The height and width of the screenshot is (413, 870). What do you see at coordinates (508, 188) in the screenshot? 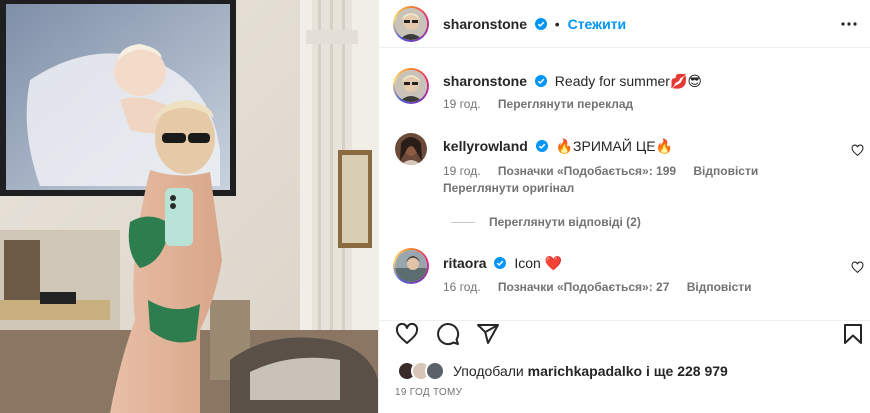
I see `view-original-link: Переглянути оригінал` at bounding box center [508, 188].